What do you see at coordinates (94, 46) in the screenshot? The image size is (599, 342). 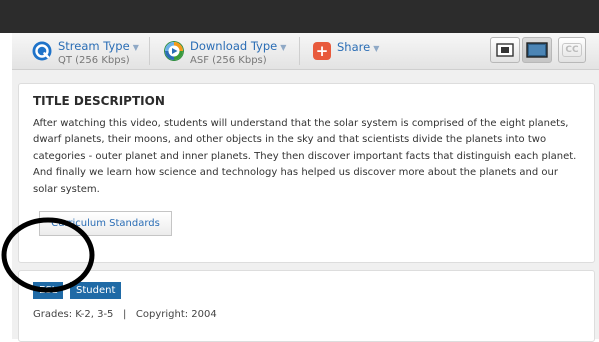 I see `stream-type-label: Stream Type` at bounding box center [94, 46].